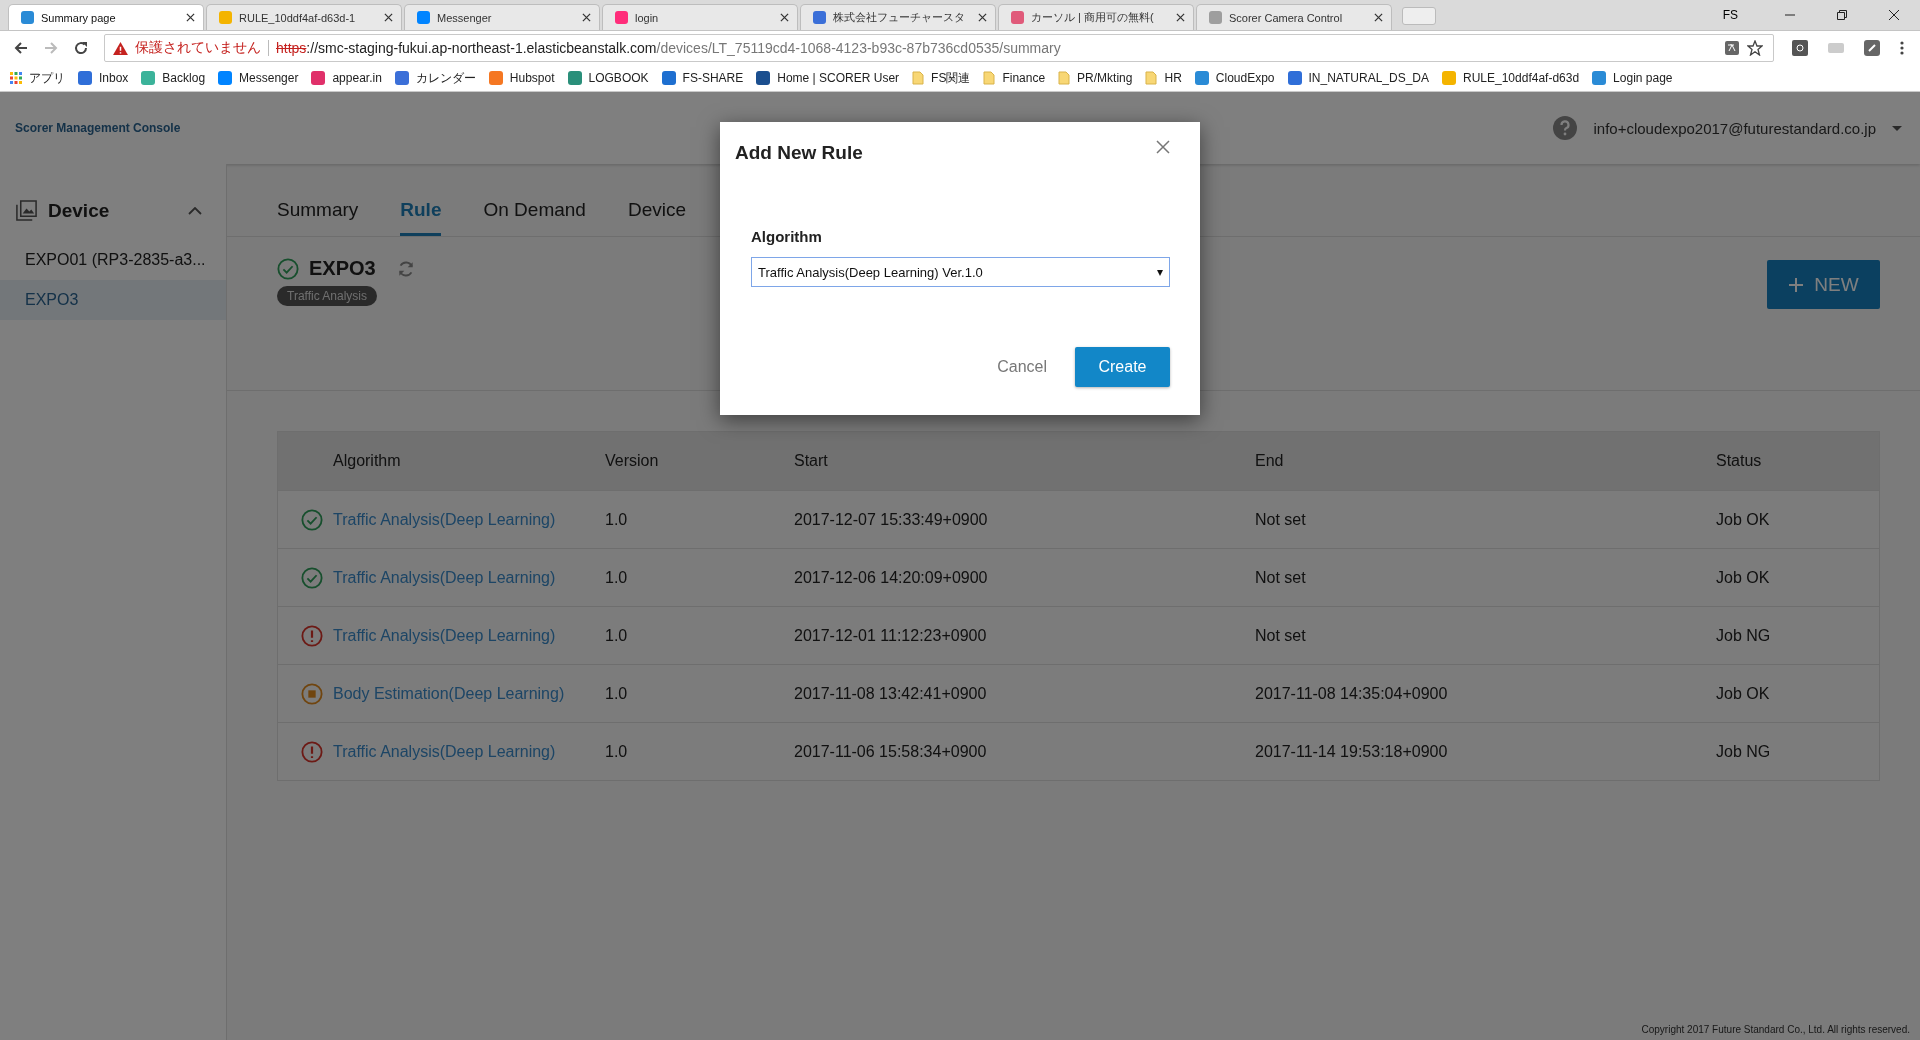 This screenshot has height=1040, width=1920. Describe the element at coordinates (1775, 1029) in the screenshot. I see `copyright-text: Copyright 2017 Future Standard Co., Ltd. All rights reserved.` at that location.